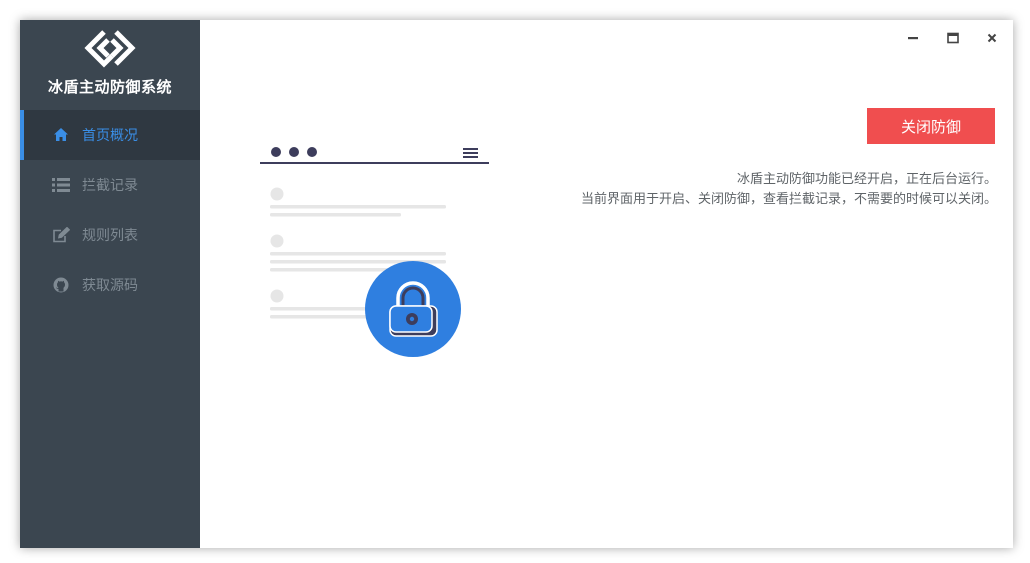 The image size is (1030, 563). What do you see at coordinates (110, 49) in the screenshot?
I see `diamond-link-logo` at bounding box center [110, 49].